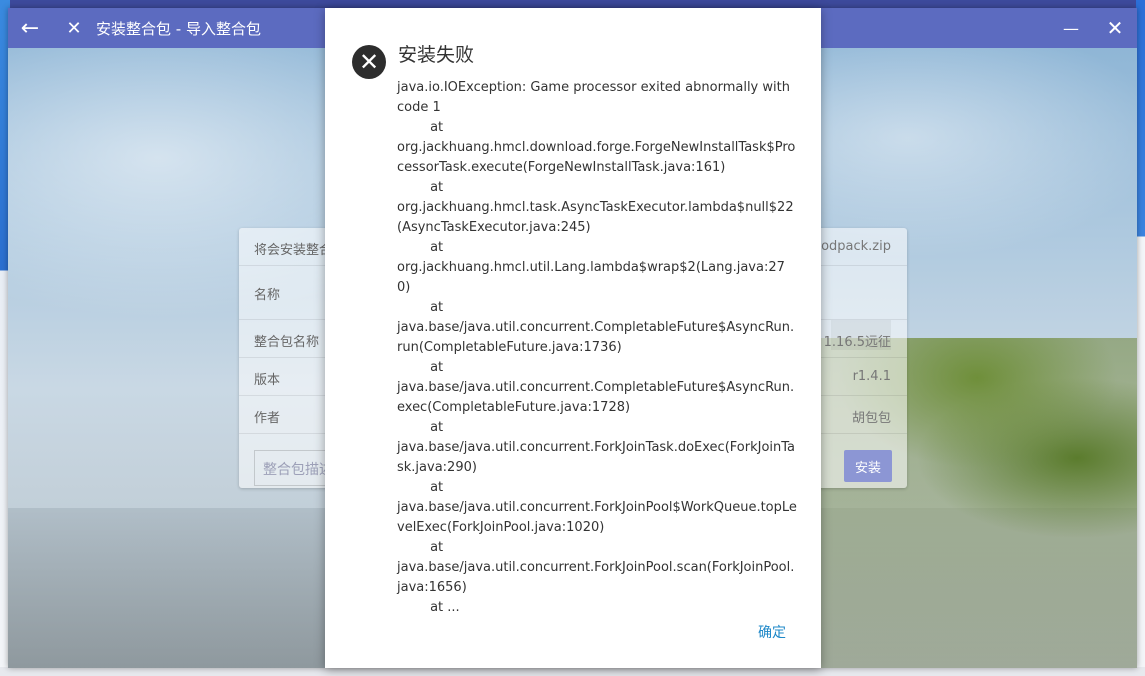 Image resolution: width=1145 pixels, height=676 pixels. Describe the element at coordinates (1140, 338) in the screenshot. I see `desktop-background-right` at that location.